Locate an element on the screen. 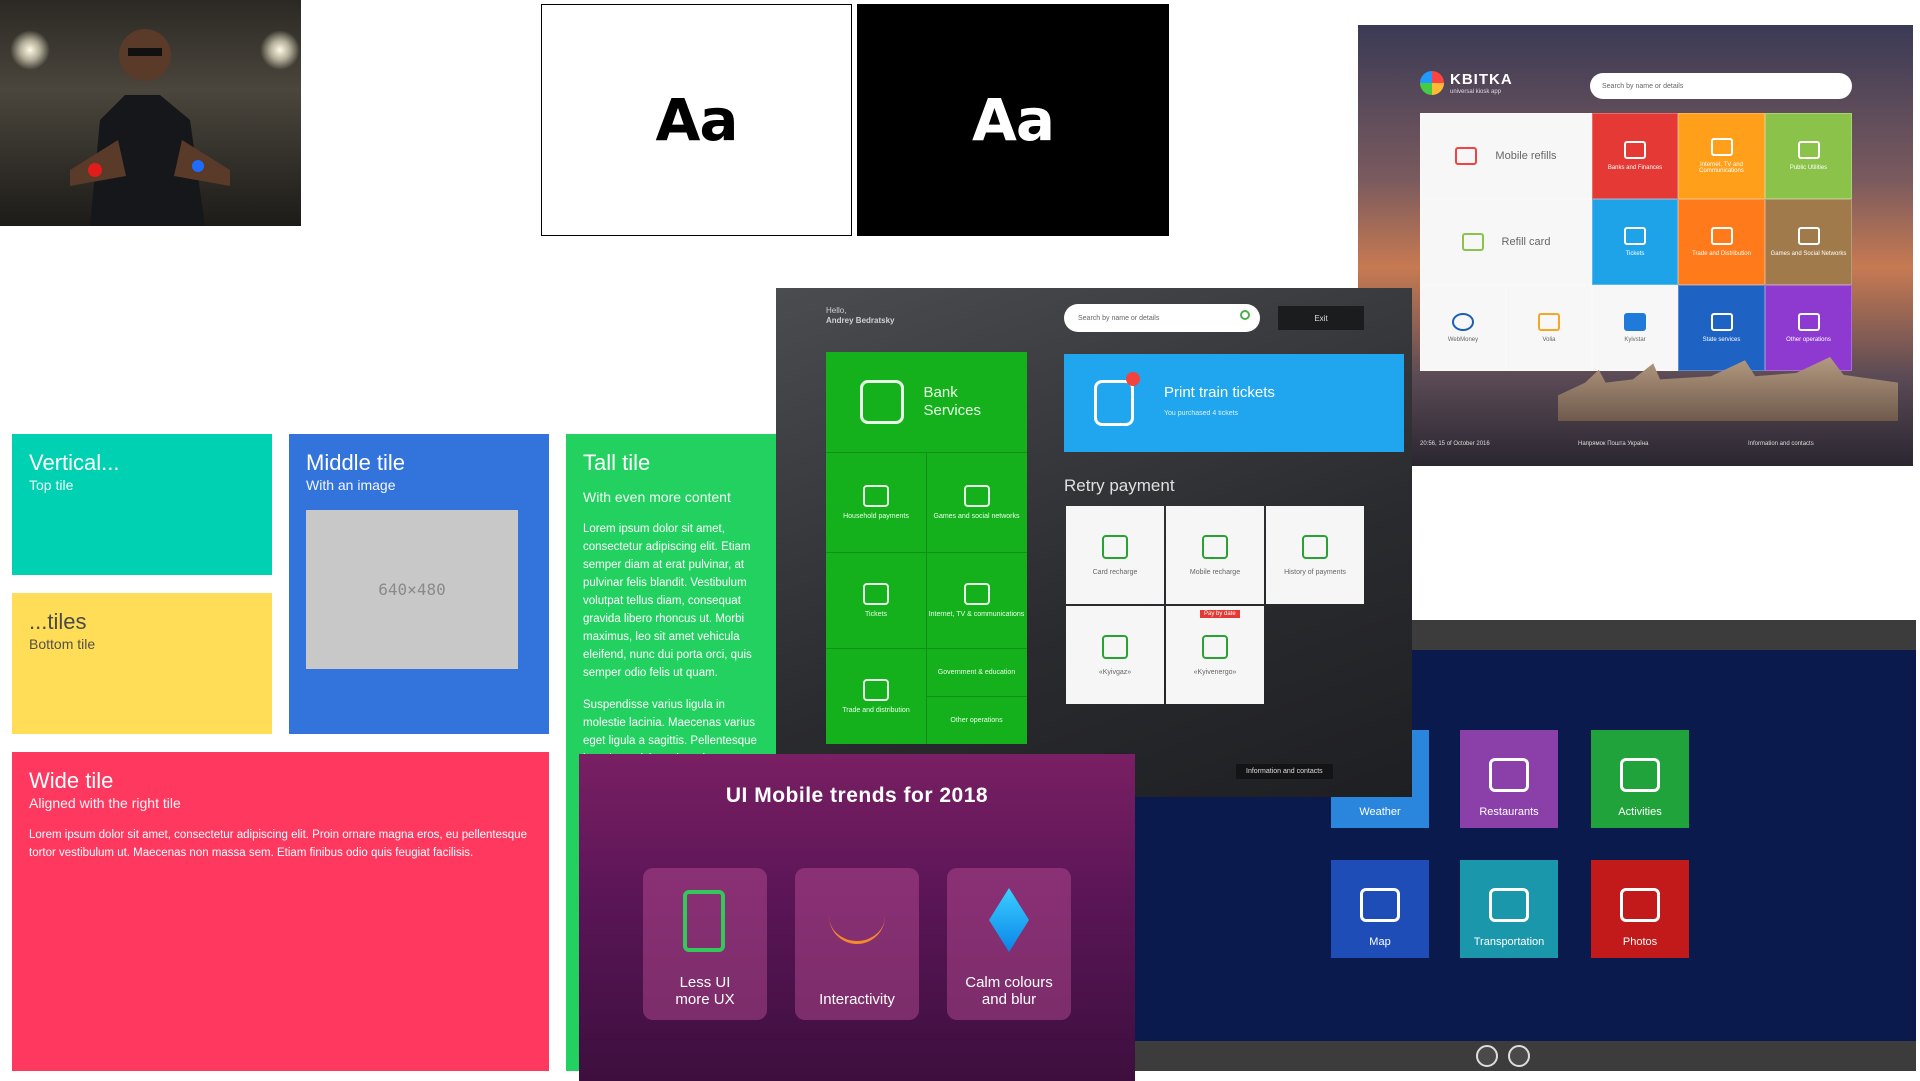 The width and height of the screenshot is (1920, 1081). info-contacts-link: Information and contacts is located at coordinates (1284, 771).